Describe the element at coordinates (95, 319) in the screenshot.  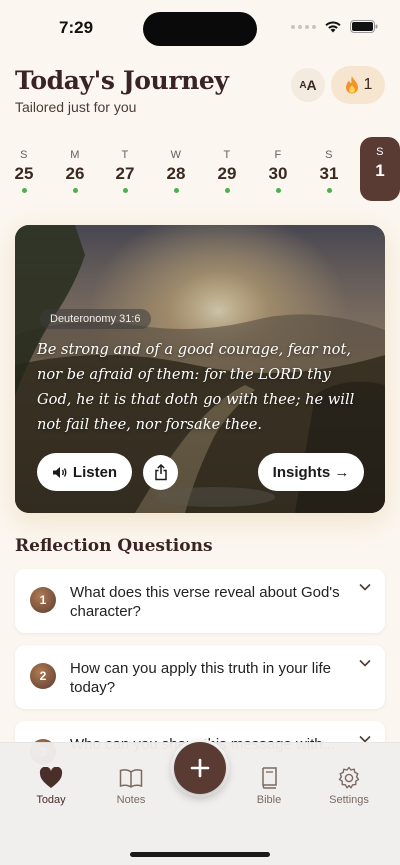
I see `verse-reference: Deuteronomy 31:6` at that location.